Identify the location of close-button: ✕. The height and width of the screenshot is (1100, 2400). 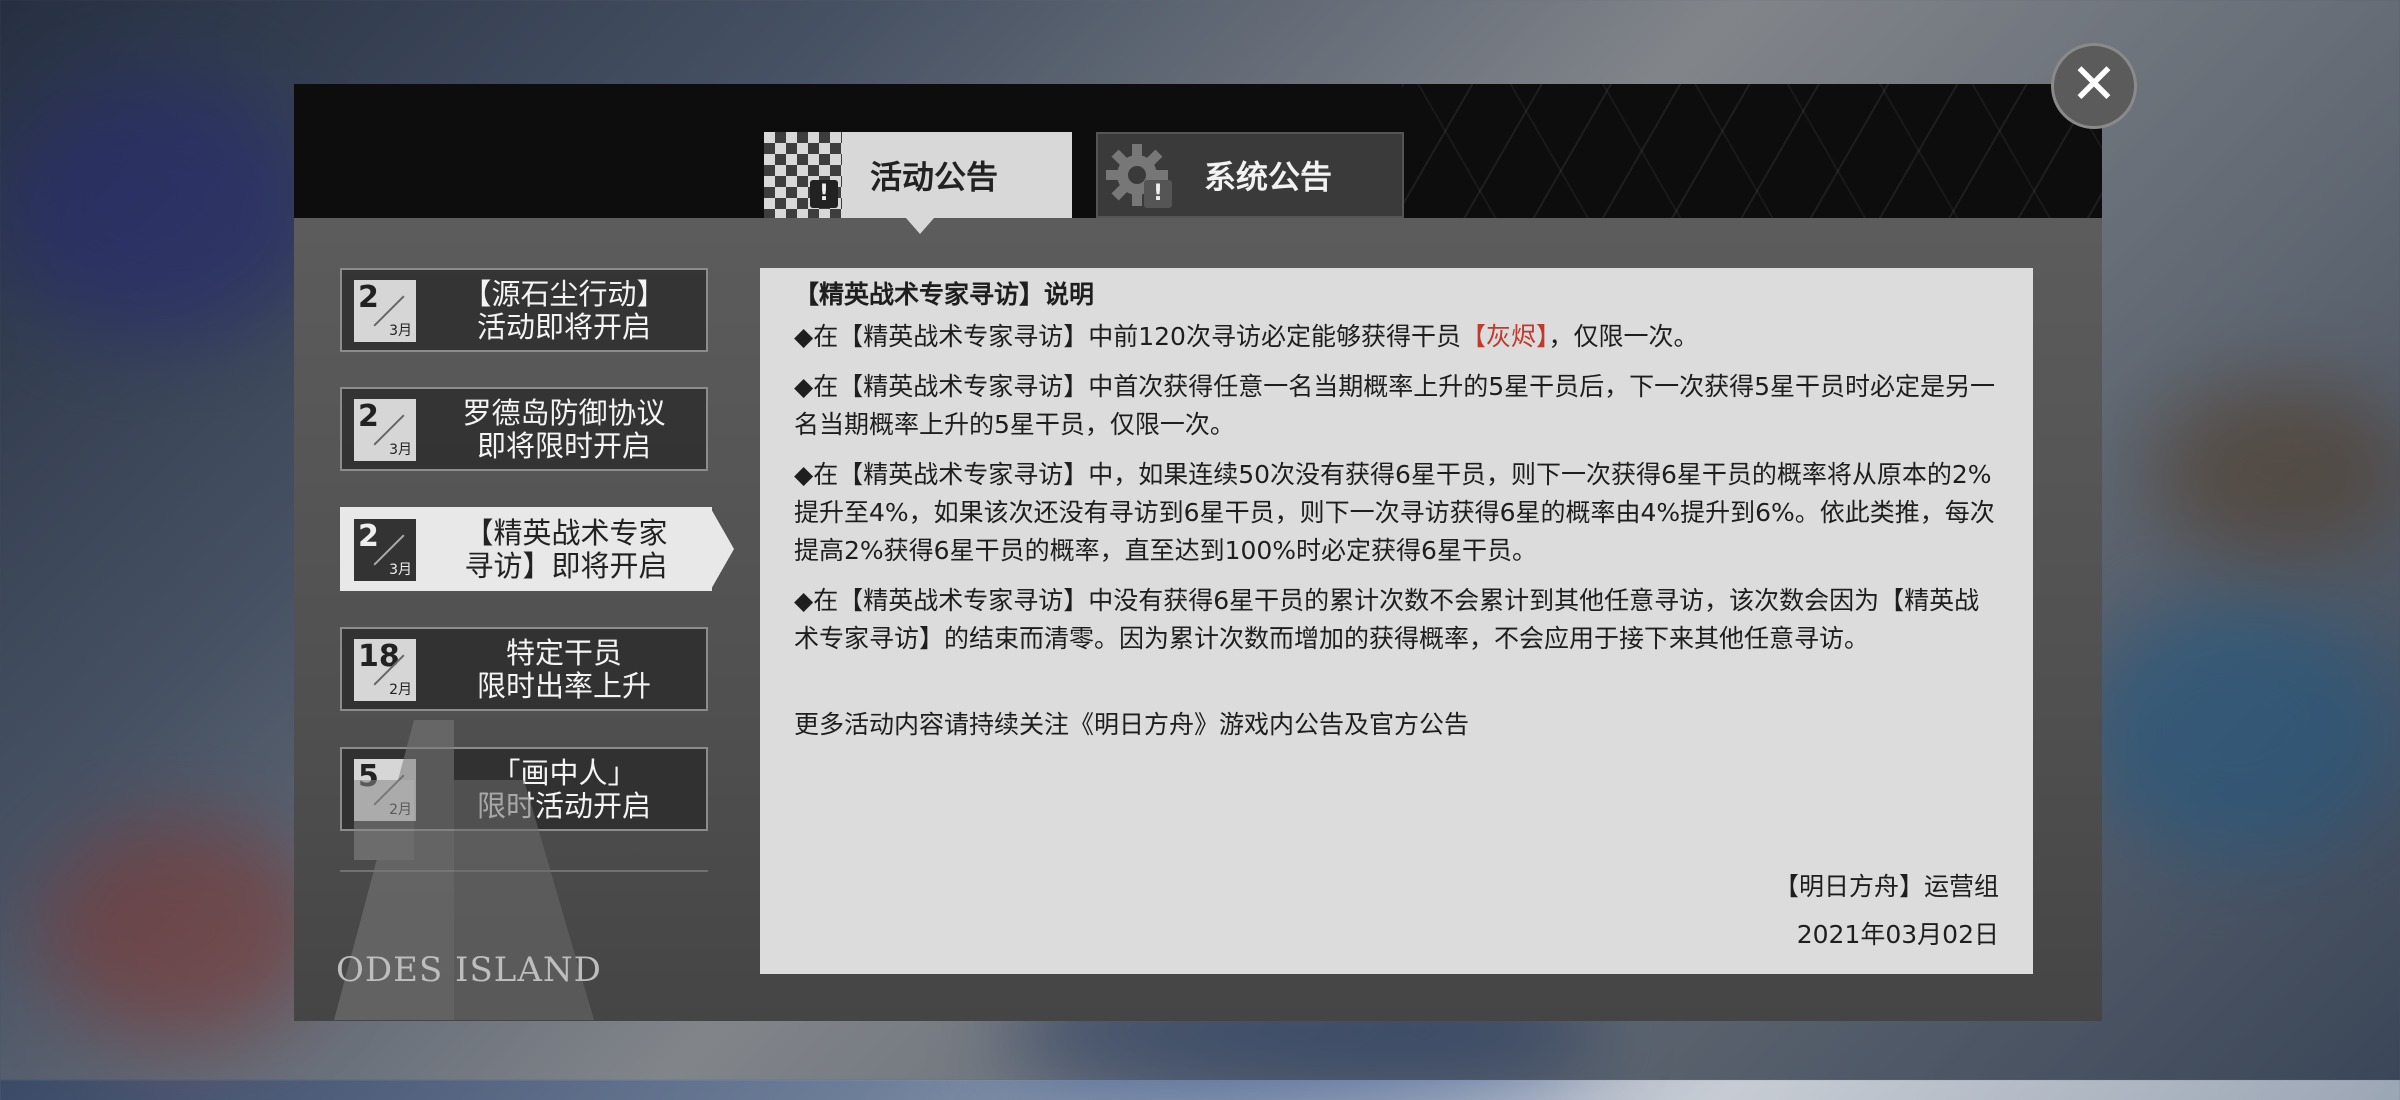
(2094, 86).